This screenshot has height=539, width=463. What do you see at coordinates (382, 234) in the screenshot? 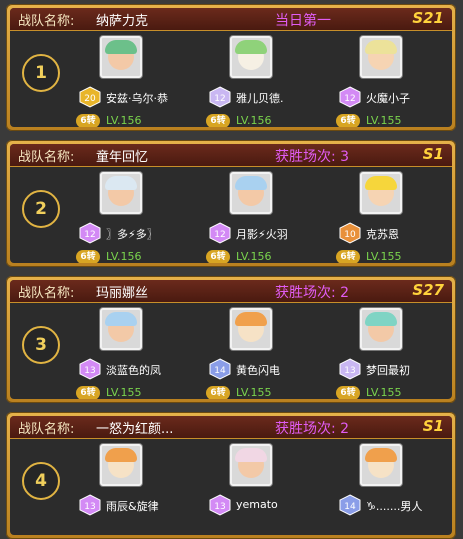
I see `player-name: 克苏恩` at bounding box center [382, 234].